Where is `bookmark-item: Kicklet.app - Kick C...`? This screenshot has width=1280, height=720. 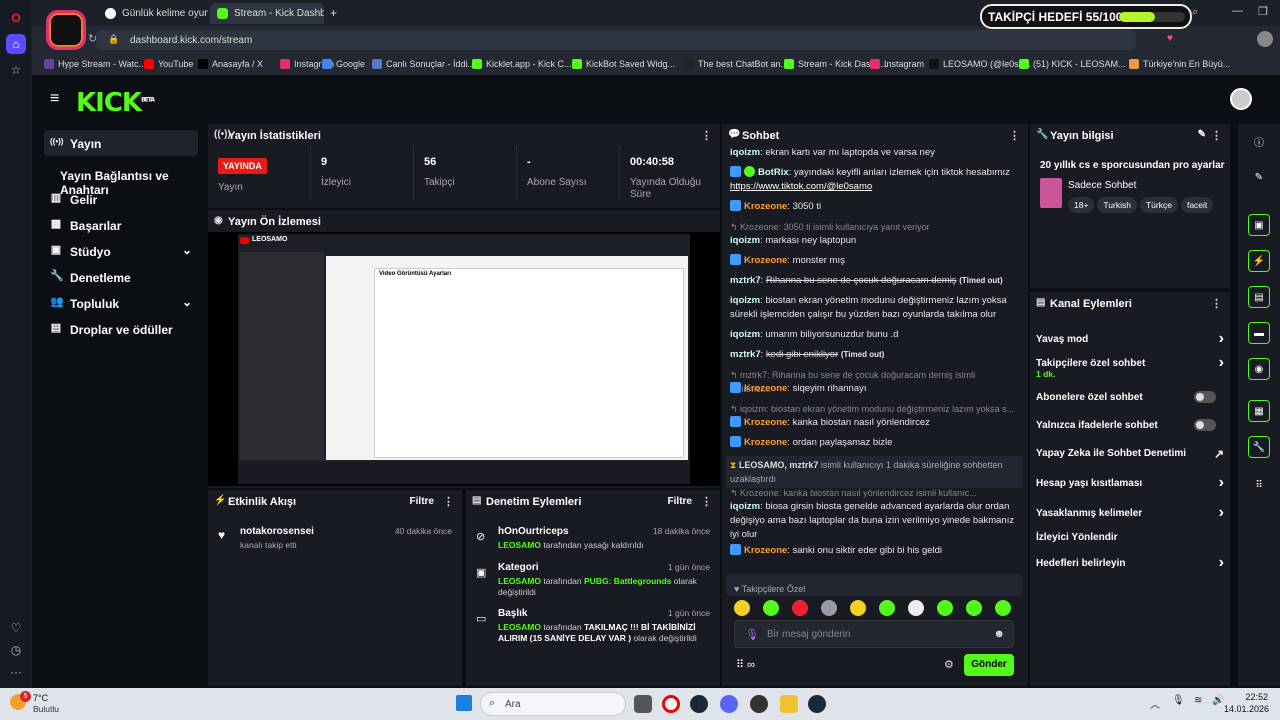 bookmark-item: Kicklet.app - Kick C... is located at coordinates (522, 64).